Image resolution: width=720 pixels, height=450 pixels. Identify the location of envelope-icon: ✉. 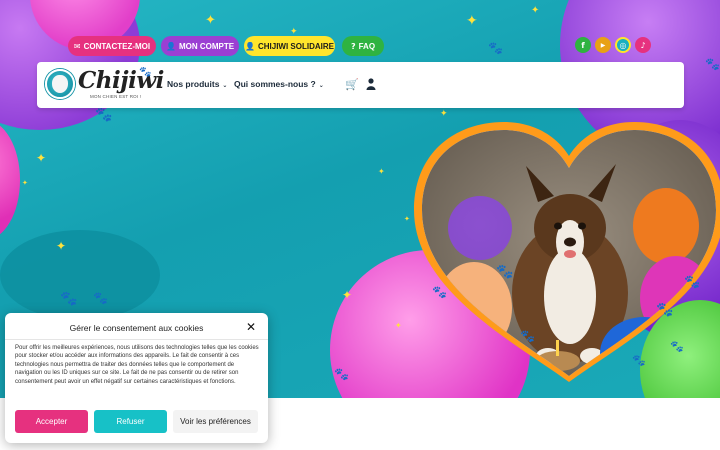
(77, 46).